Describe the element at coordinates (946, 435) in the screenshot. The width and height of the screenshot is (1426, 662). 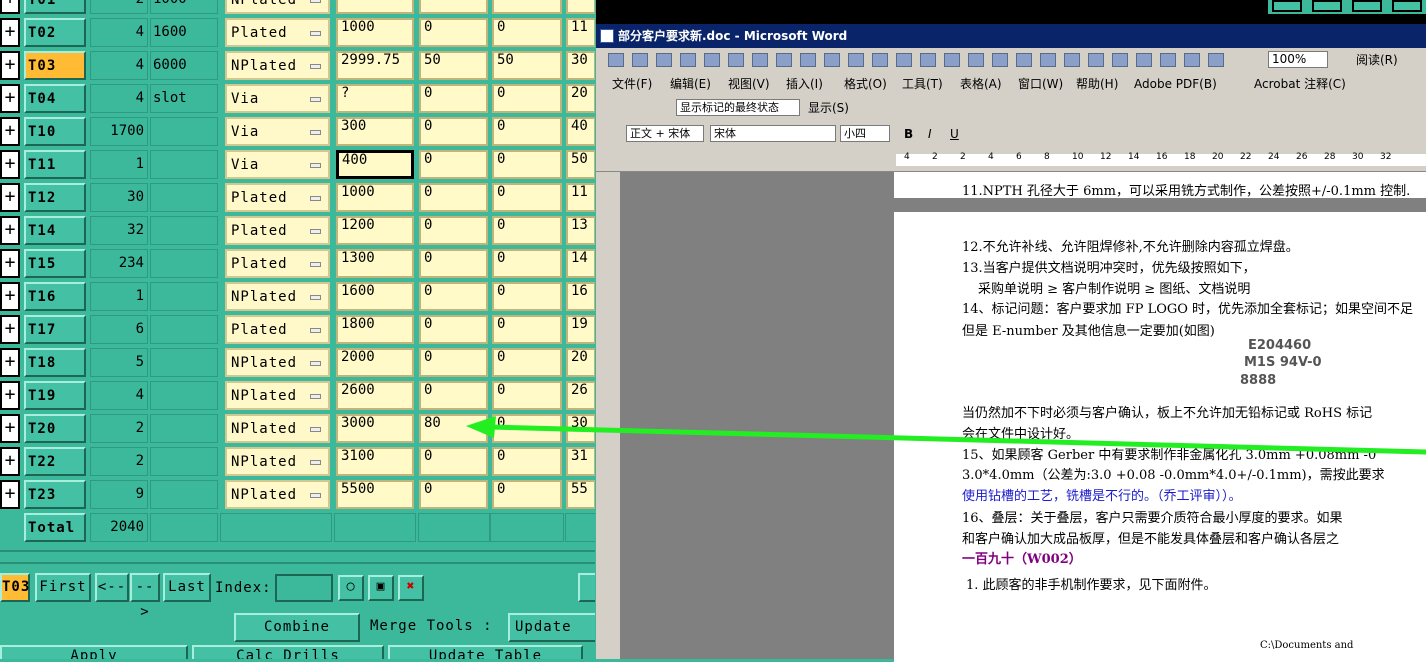
I see `green-arrow` at that location.